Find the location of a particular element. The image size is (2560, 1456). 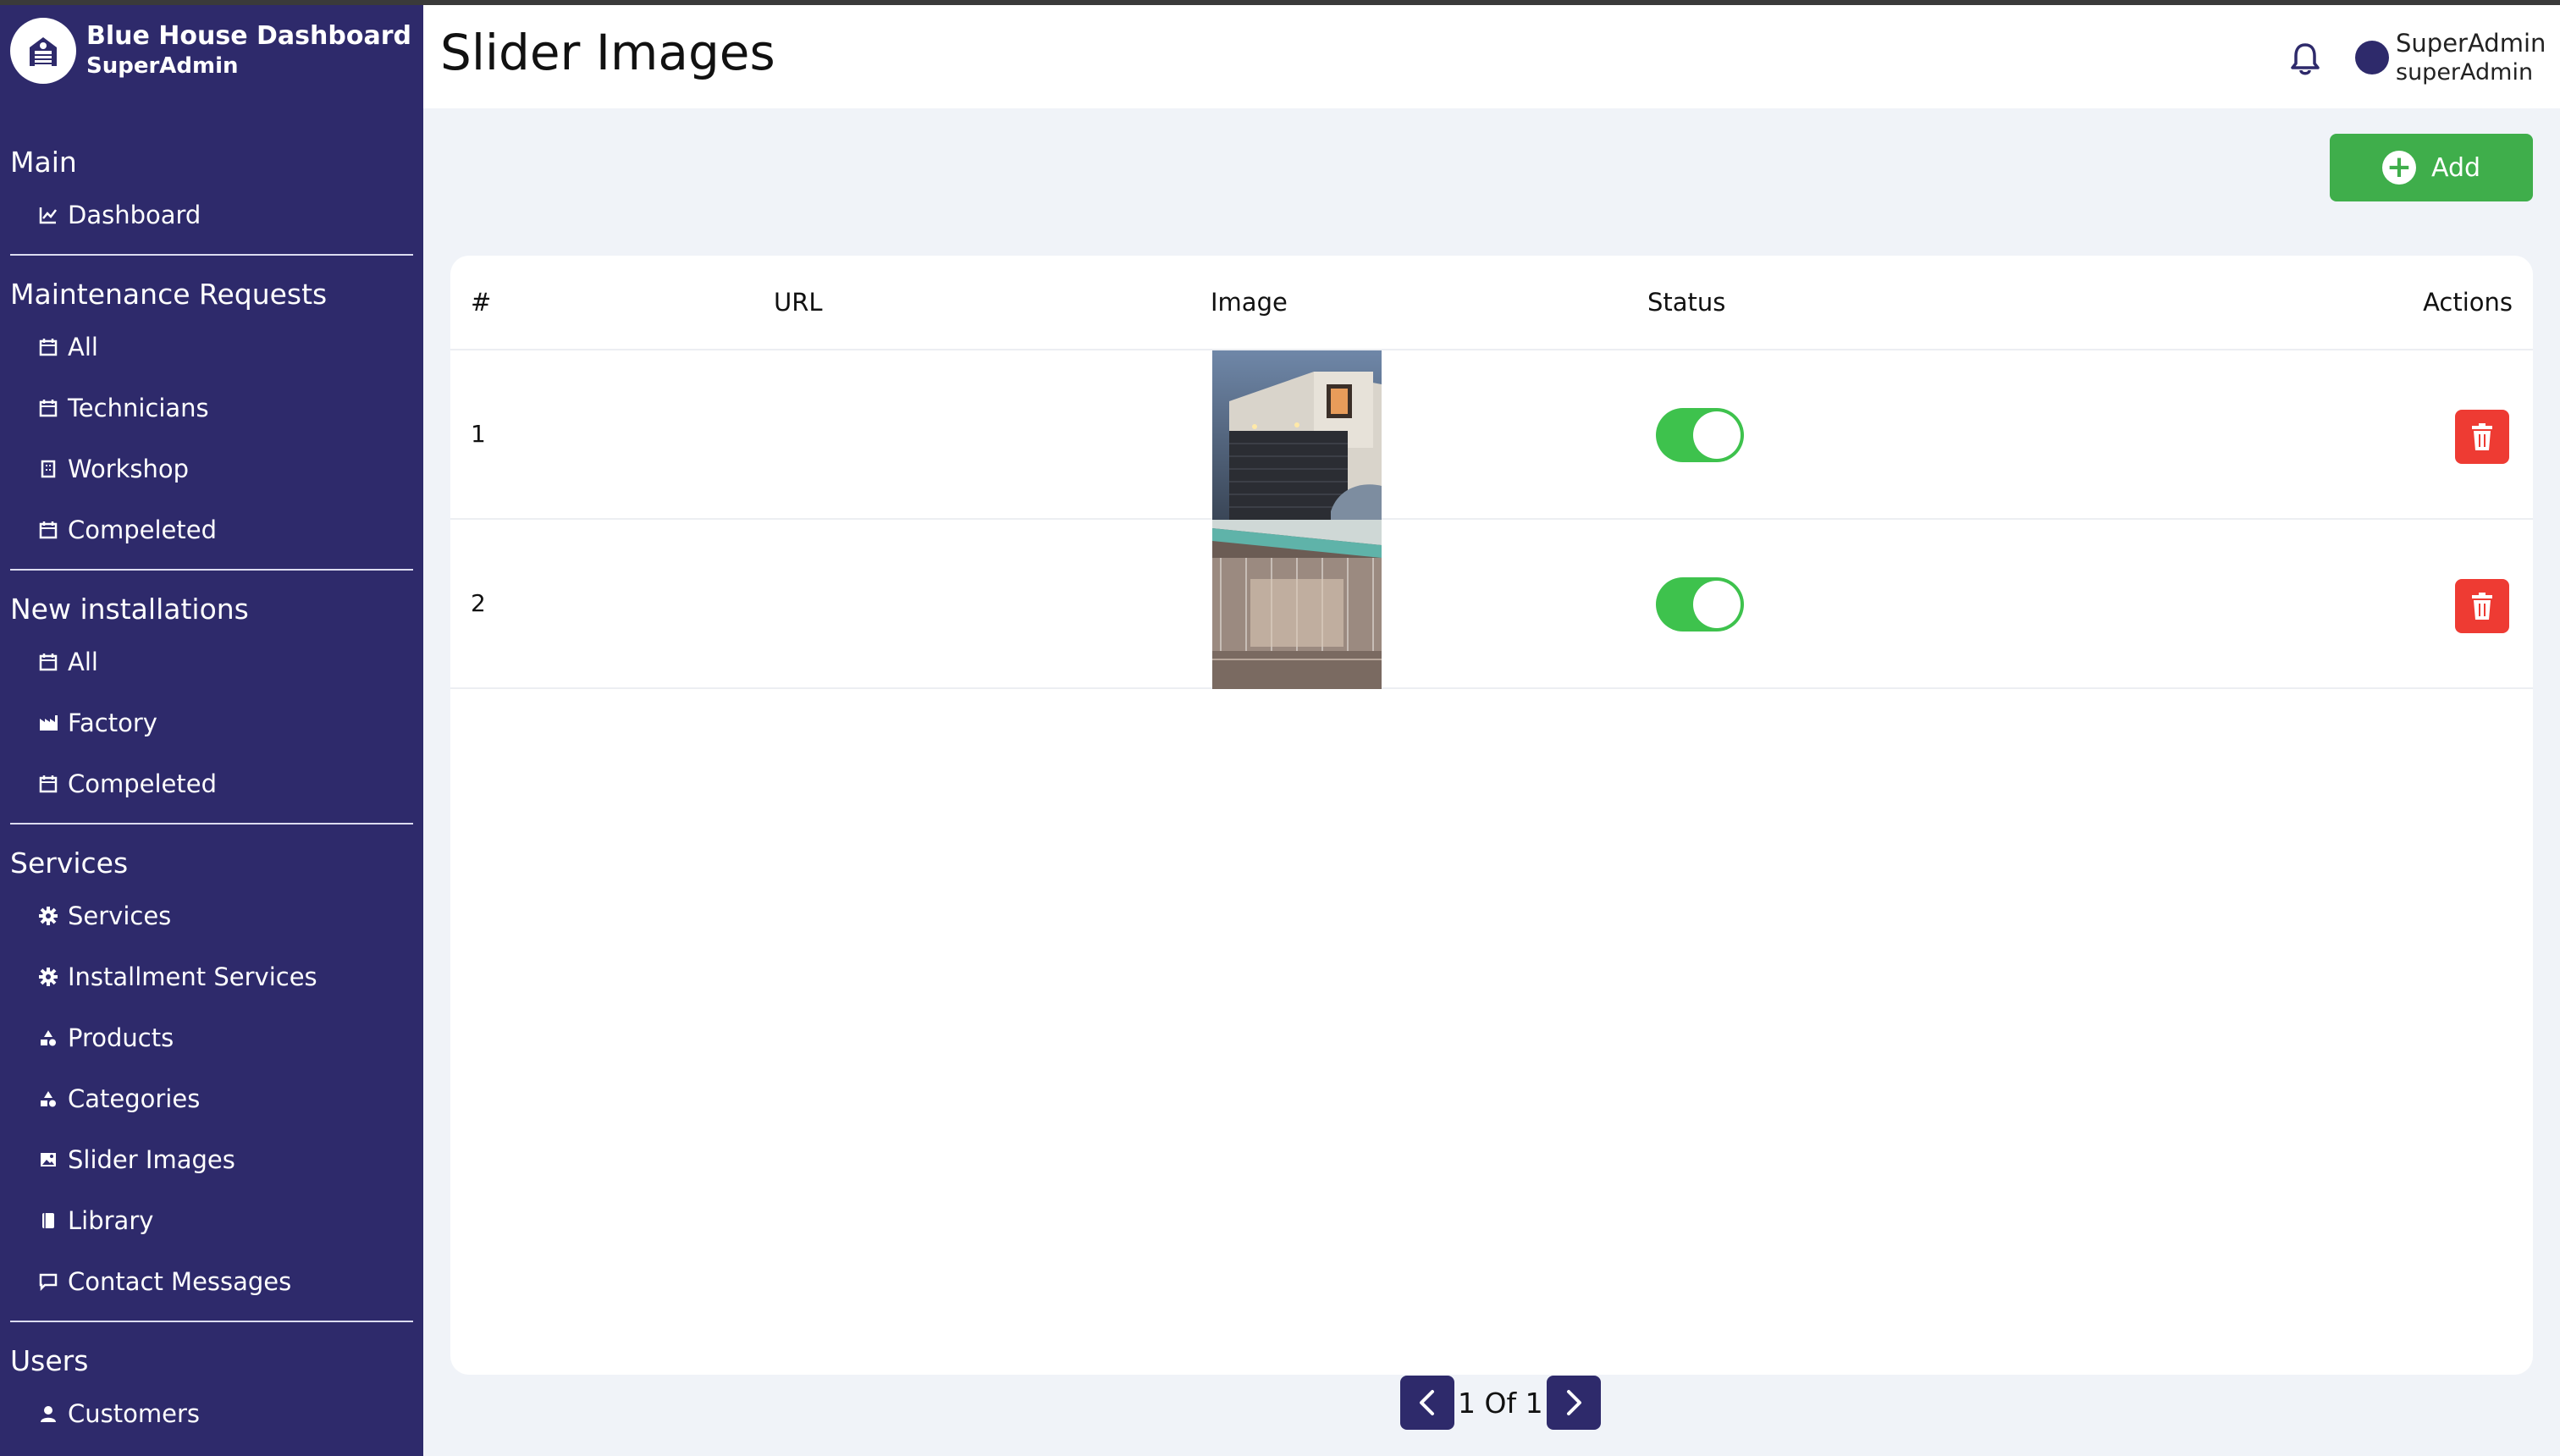

column-header-image: Image is located at coordinates (1249, 302).